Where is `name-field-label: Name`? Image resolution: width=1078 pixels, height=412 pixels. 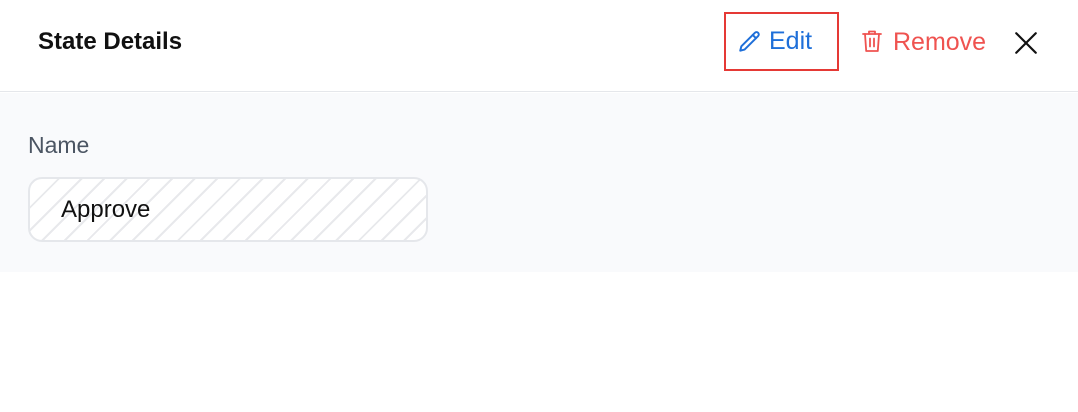 name-field-label: Name is located at coordinates (59, 145).